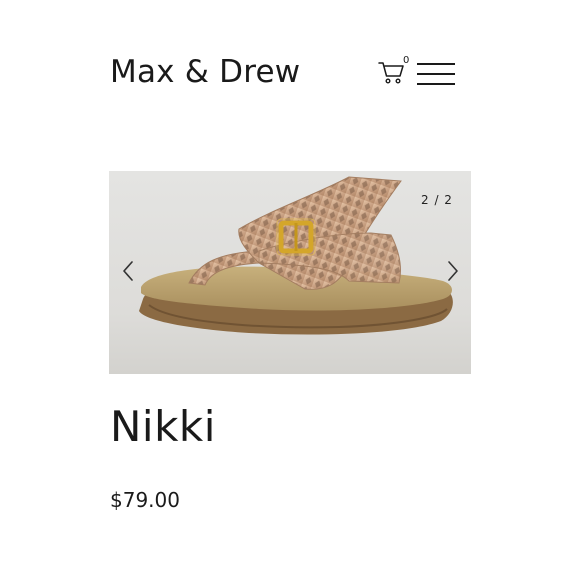 The width and height of the screenshot is (580, 580). What do you see at coordinates (296, 255) in the screenshot?
I see `sandal-image` at bounding box center [296, 255].